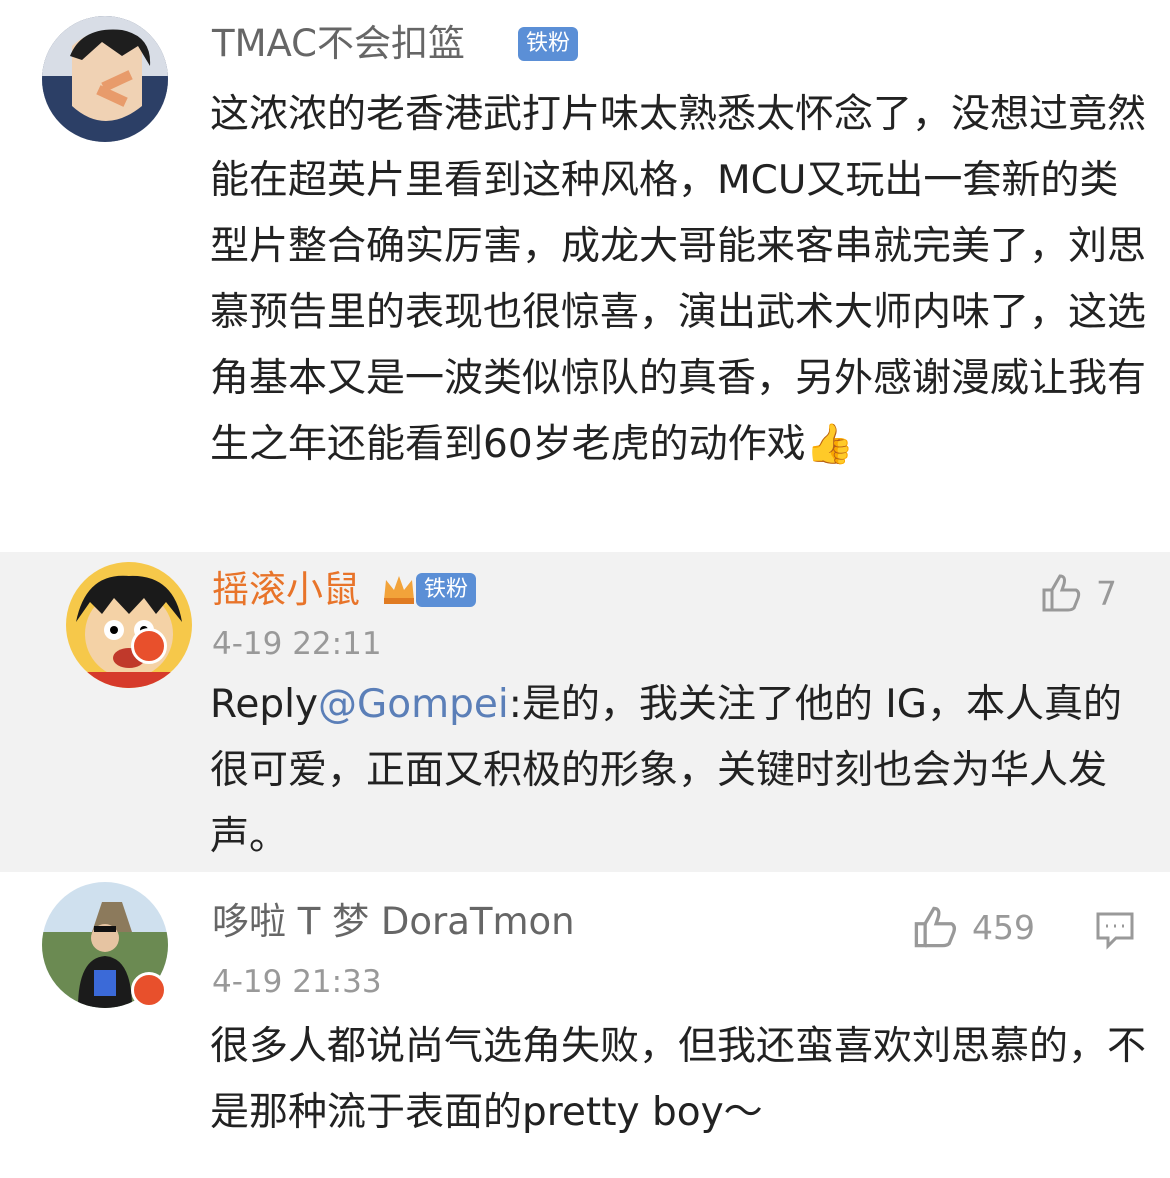 The width and height of the screenshot is (1170, 1178). I want to click on comment-icon, so click(1115, 929).